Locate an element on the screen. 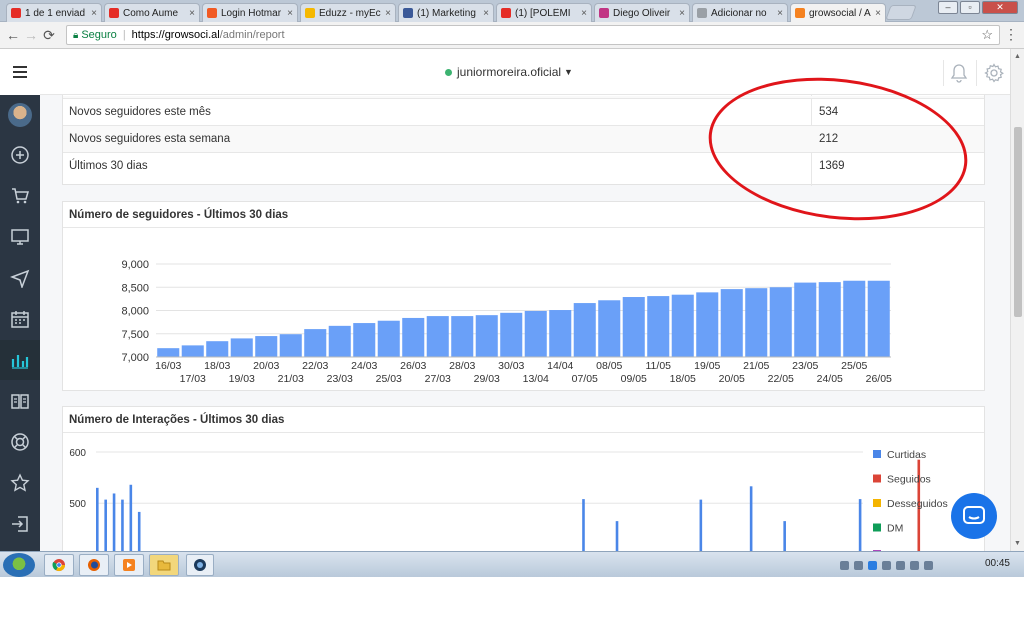  x-tick-label: 26/03 is located at coordinates (413, 366).